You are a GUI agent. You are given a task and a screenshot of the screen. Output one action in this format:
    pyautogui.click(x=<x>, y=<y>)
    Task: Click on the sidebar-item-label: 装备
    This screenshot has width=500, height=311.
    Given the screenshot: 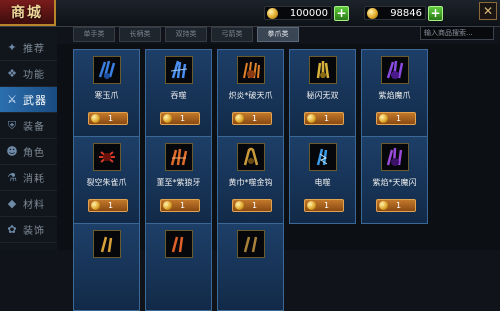 What is the action you would take?
    pyautogui.click(x=34, y=127)
    